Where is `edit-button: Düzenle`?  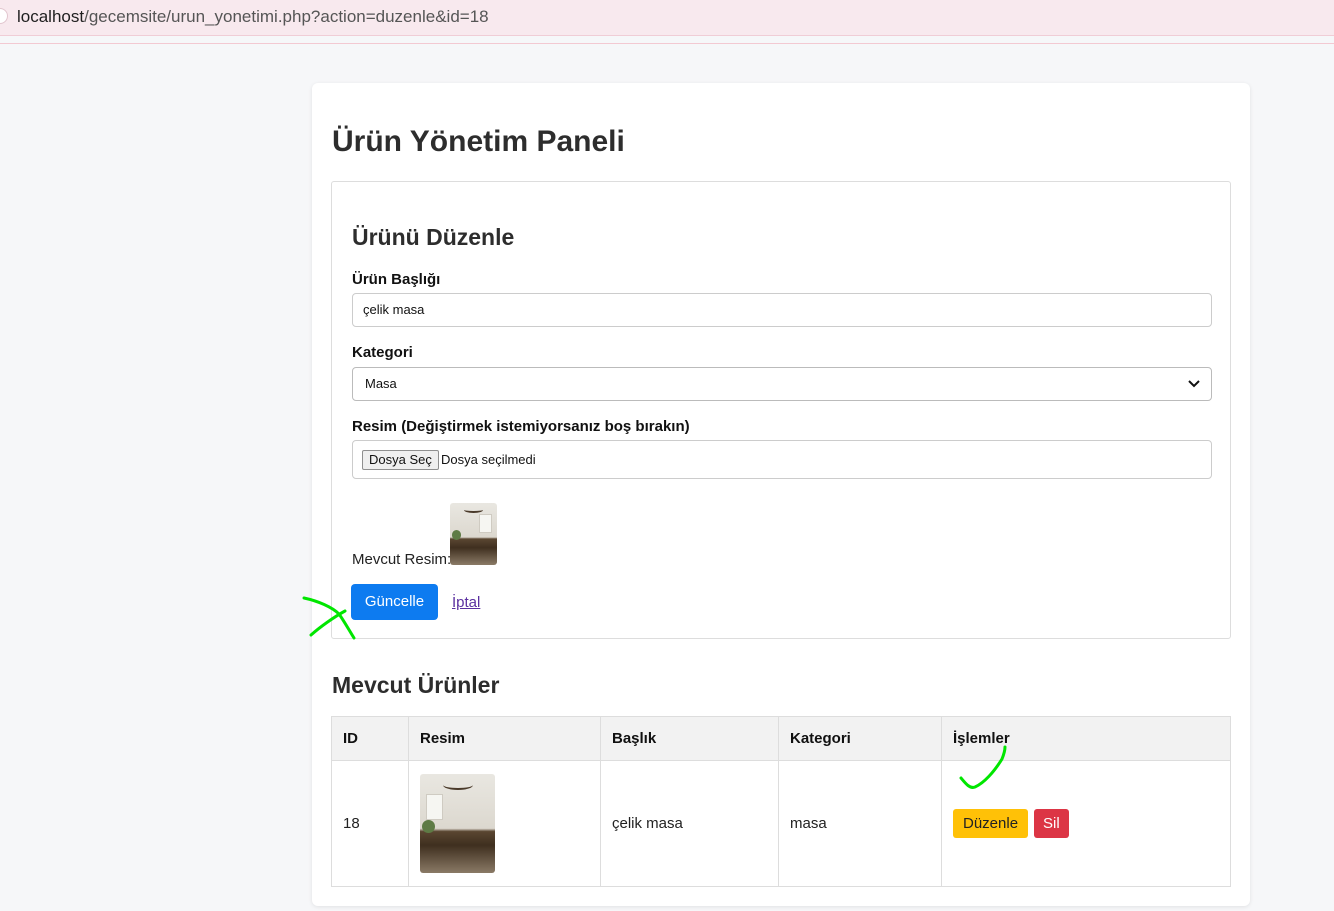
edit-button: Düzenle is located at coordinates (991, 823).